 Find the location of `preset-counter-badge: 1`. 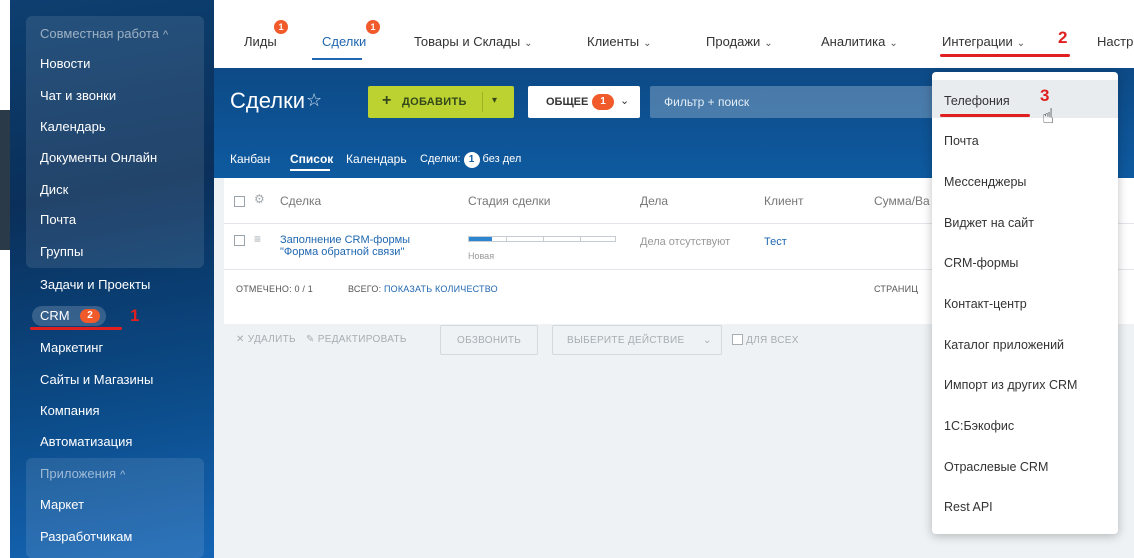

preset-counter-badge: 1 is located at coordinates (603, 102).